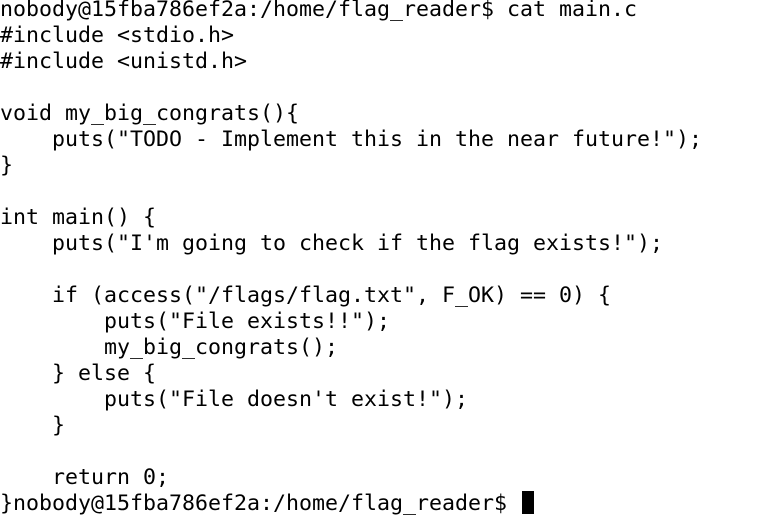 The width and height of the screenshot is (784, 520). What do you see at coordinates (528, 502) in the screenshot?
I see `text-cursor` at bounding box center [528, 502].